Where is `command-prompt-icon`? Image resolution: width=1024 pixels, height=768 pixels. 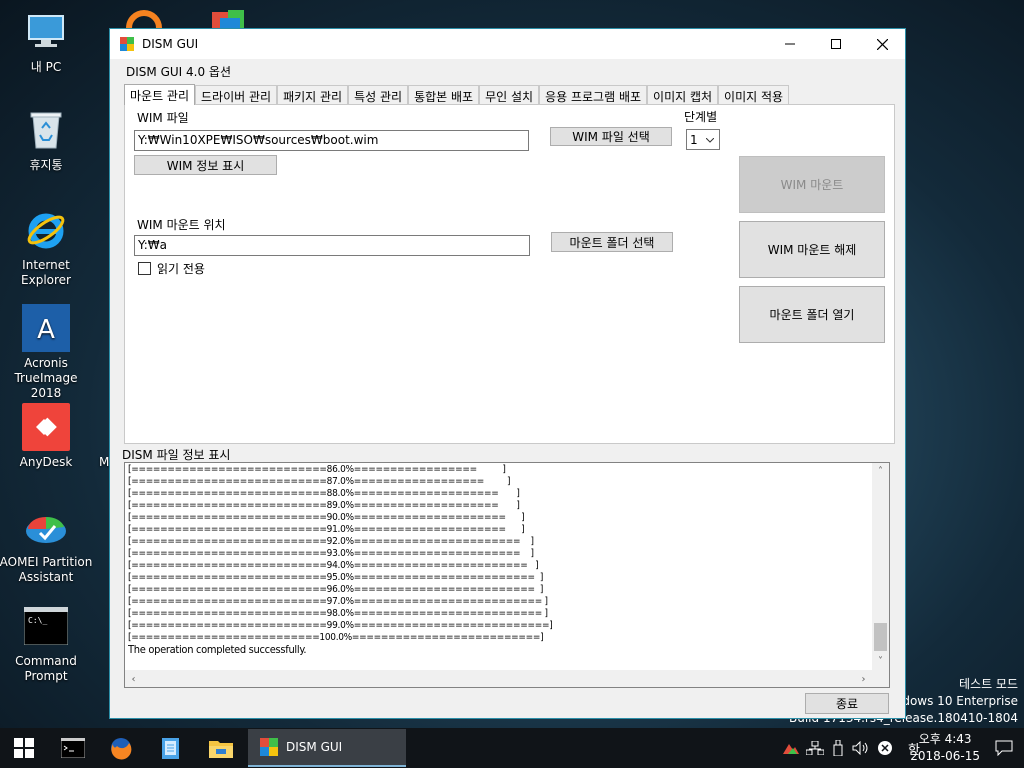
command-prompt-icon is located at coordinates (73, 748).